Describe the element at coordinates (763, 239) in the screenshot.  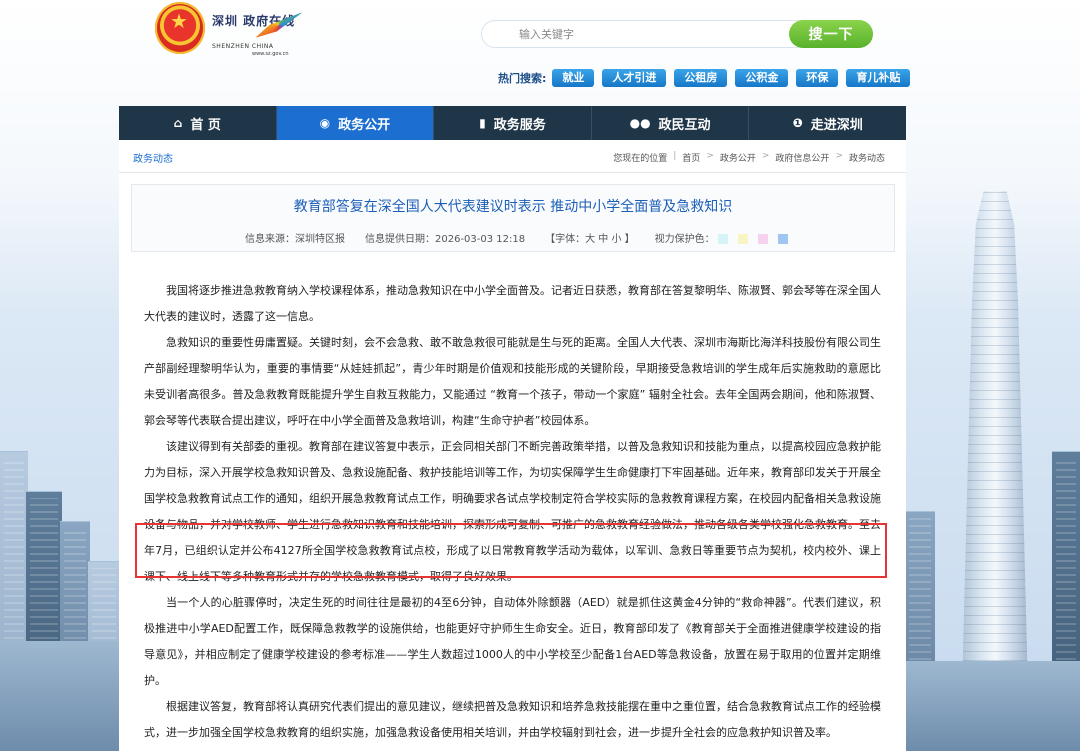
I see `swatch-pink` at that location.